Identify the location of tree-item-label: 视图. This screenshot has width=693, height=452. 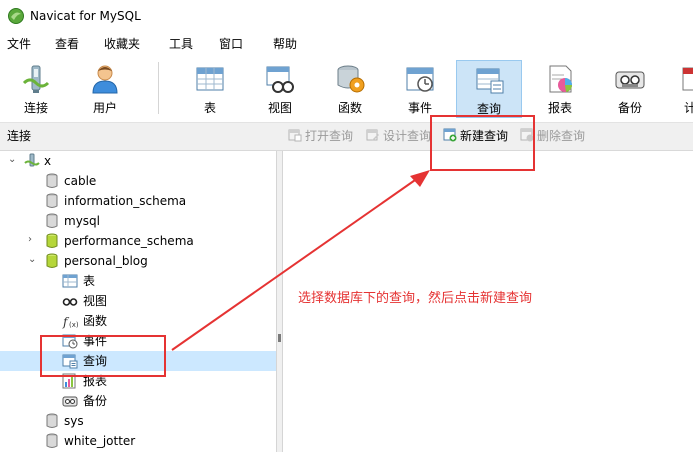
(95, 301).